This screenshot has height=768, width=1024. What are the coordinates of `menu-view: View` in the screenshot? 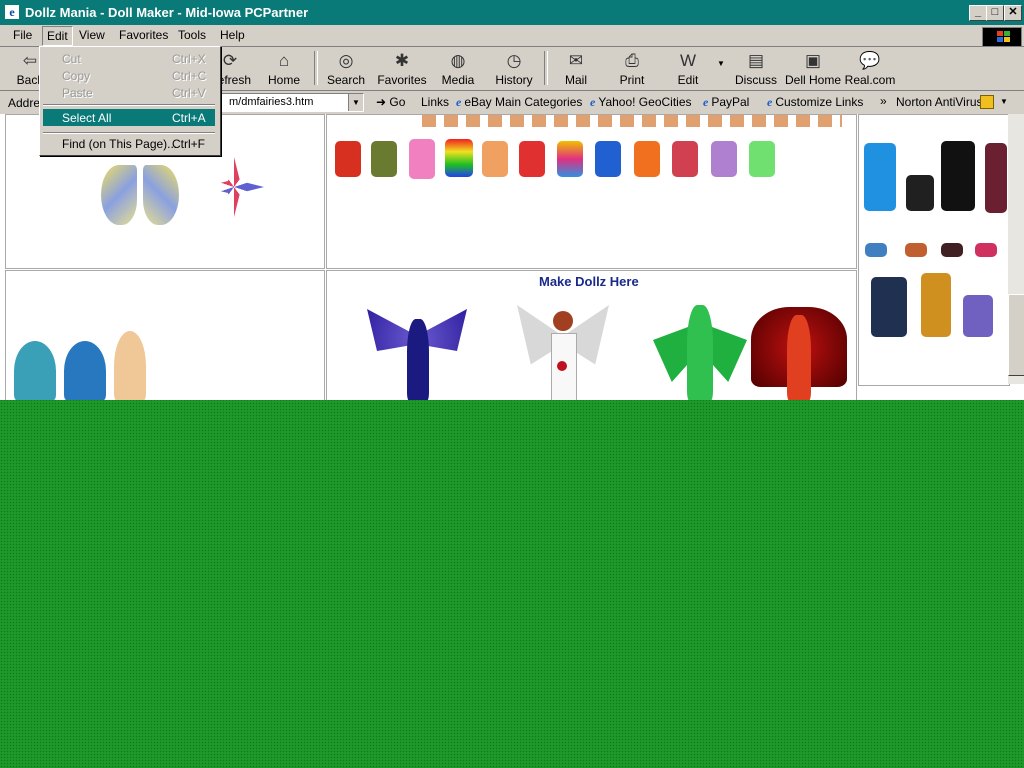 It's located at (92, 35).